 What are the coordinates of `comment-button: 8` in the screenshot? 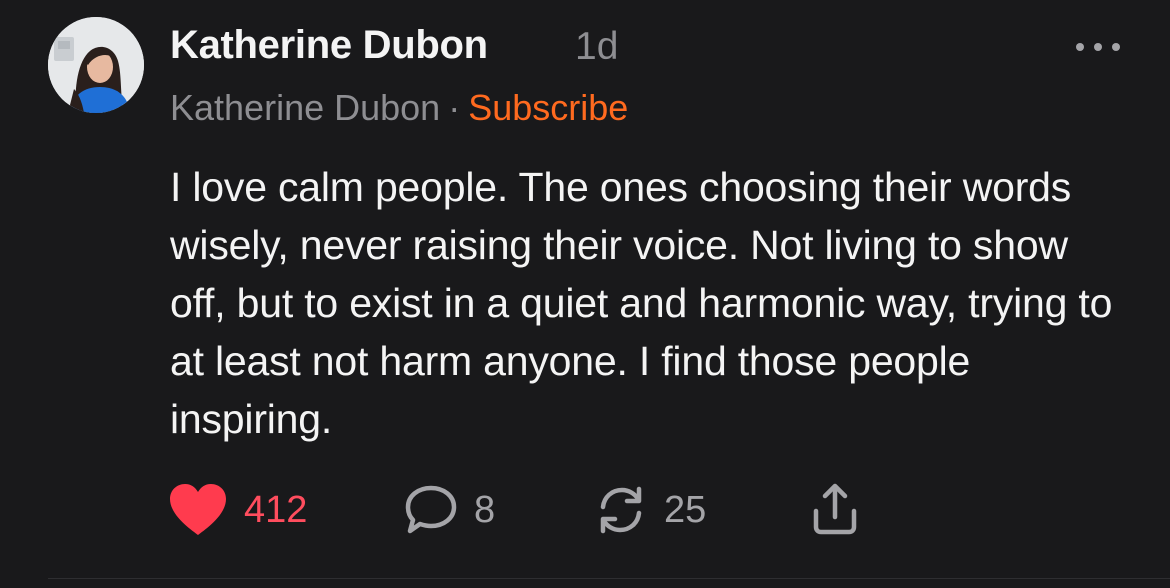 It's located at (448, 510).